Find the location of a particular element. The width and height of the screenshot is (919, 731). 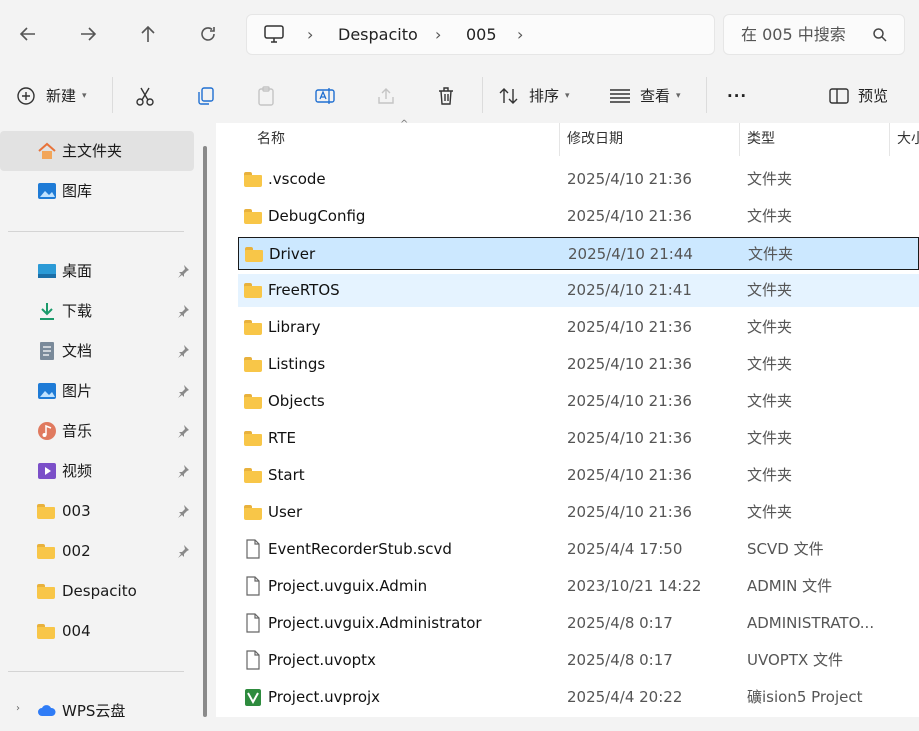

up-button is located at coordinates (148, 34).